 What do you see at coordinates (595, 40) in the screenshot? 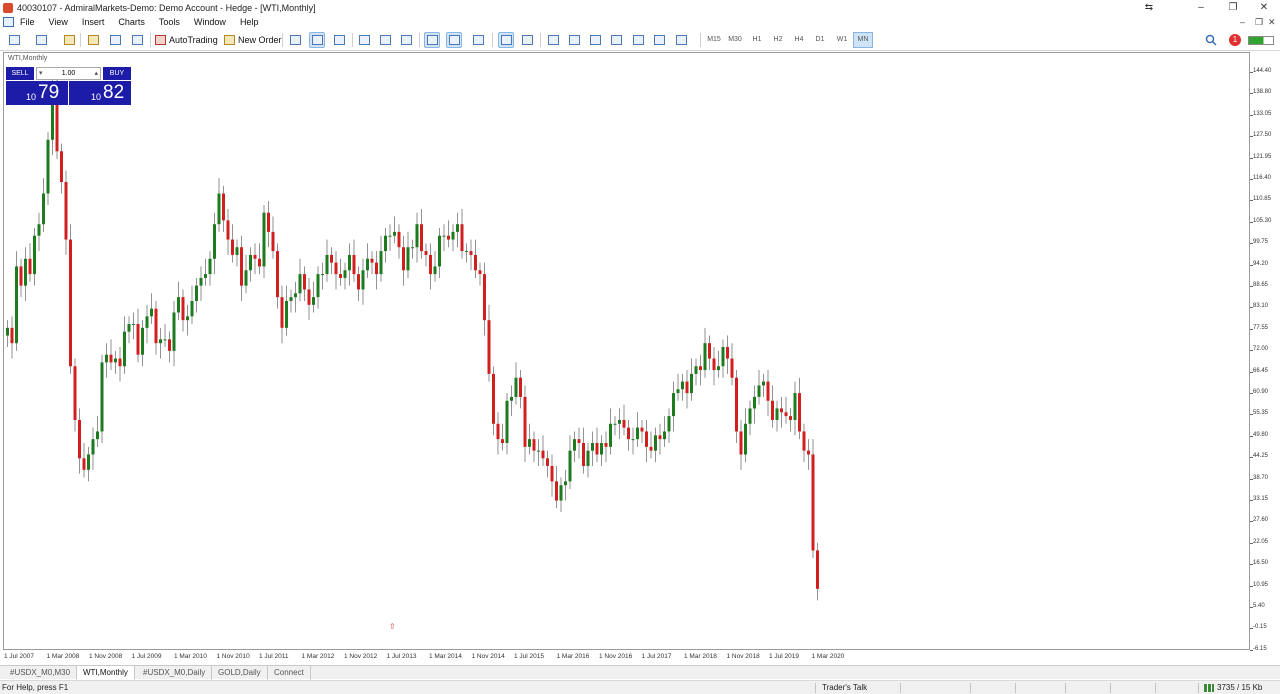
I see `trendline-icon` at bounding box center [595, 40].